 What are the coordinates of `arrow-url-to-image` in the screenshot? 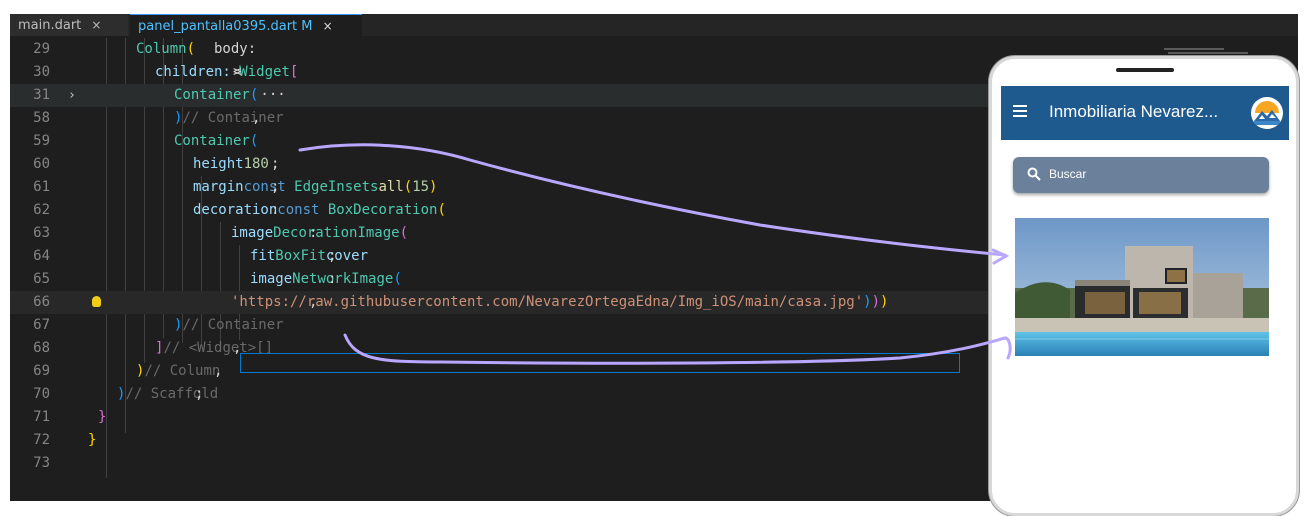 It's located at (675, 349).